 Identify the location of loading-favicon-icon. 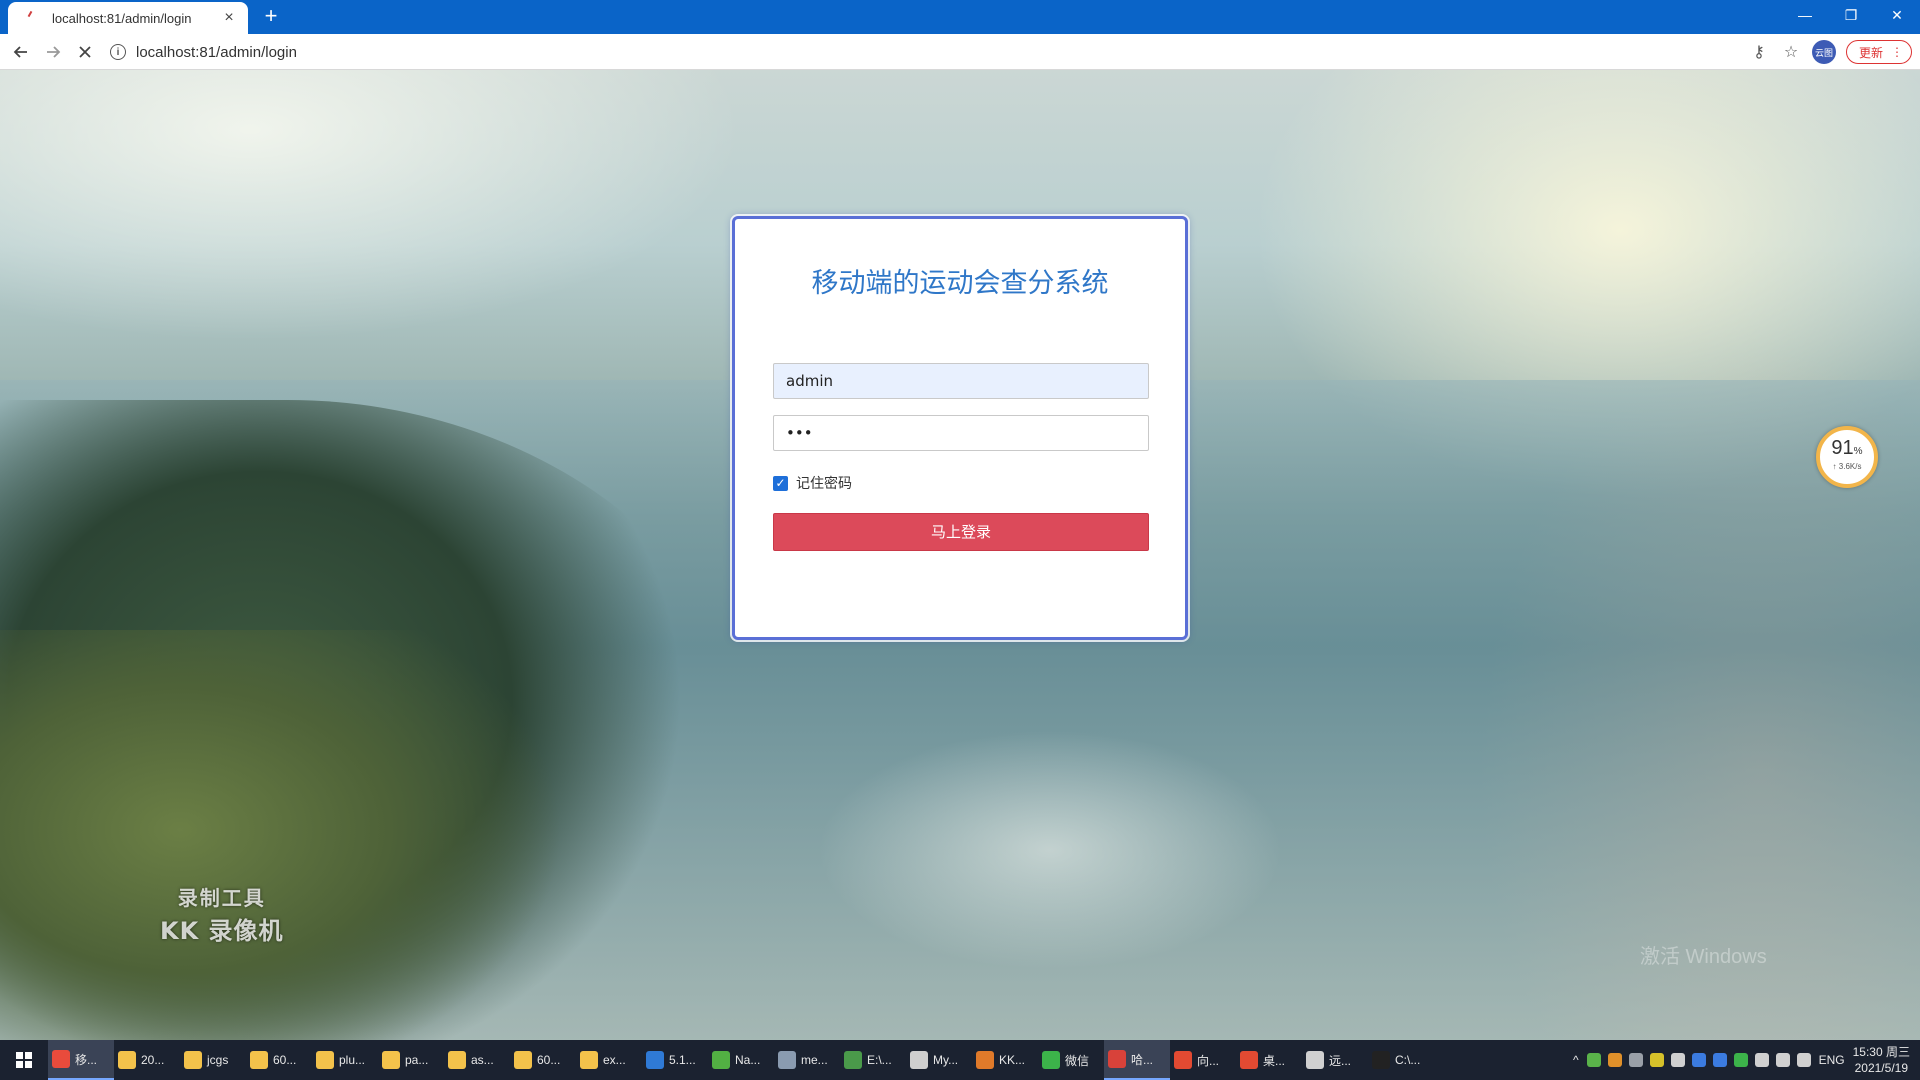
(30, 18).